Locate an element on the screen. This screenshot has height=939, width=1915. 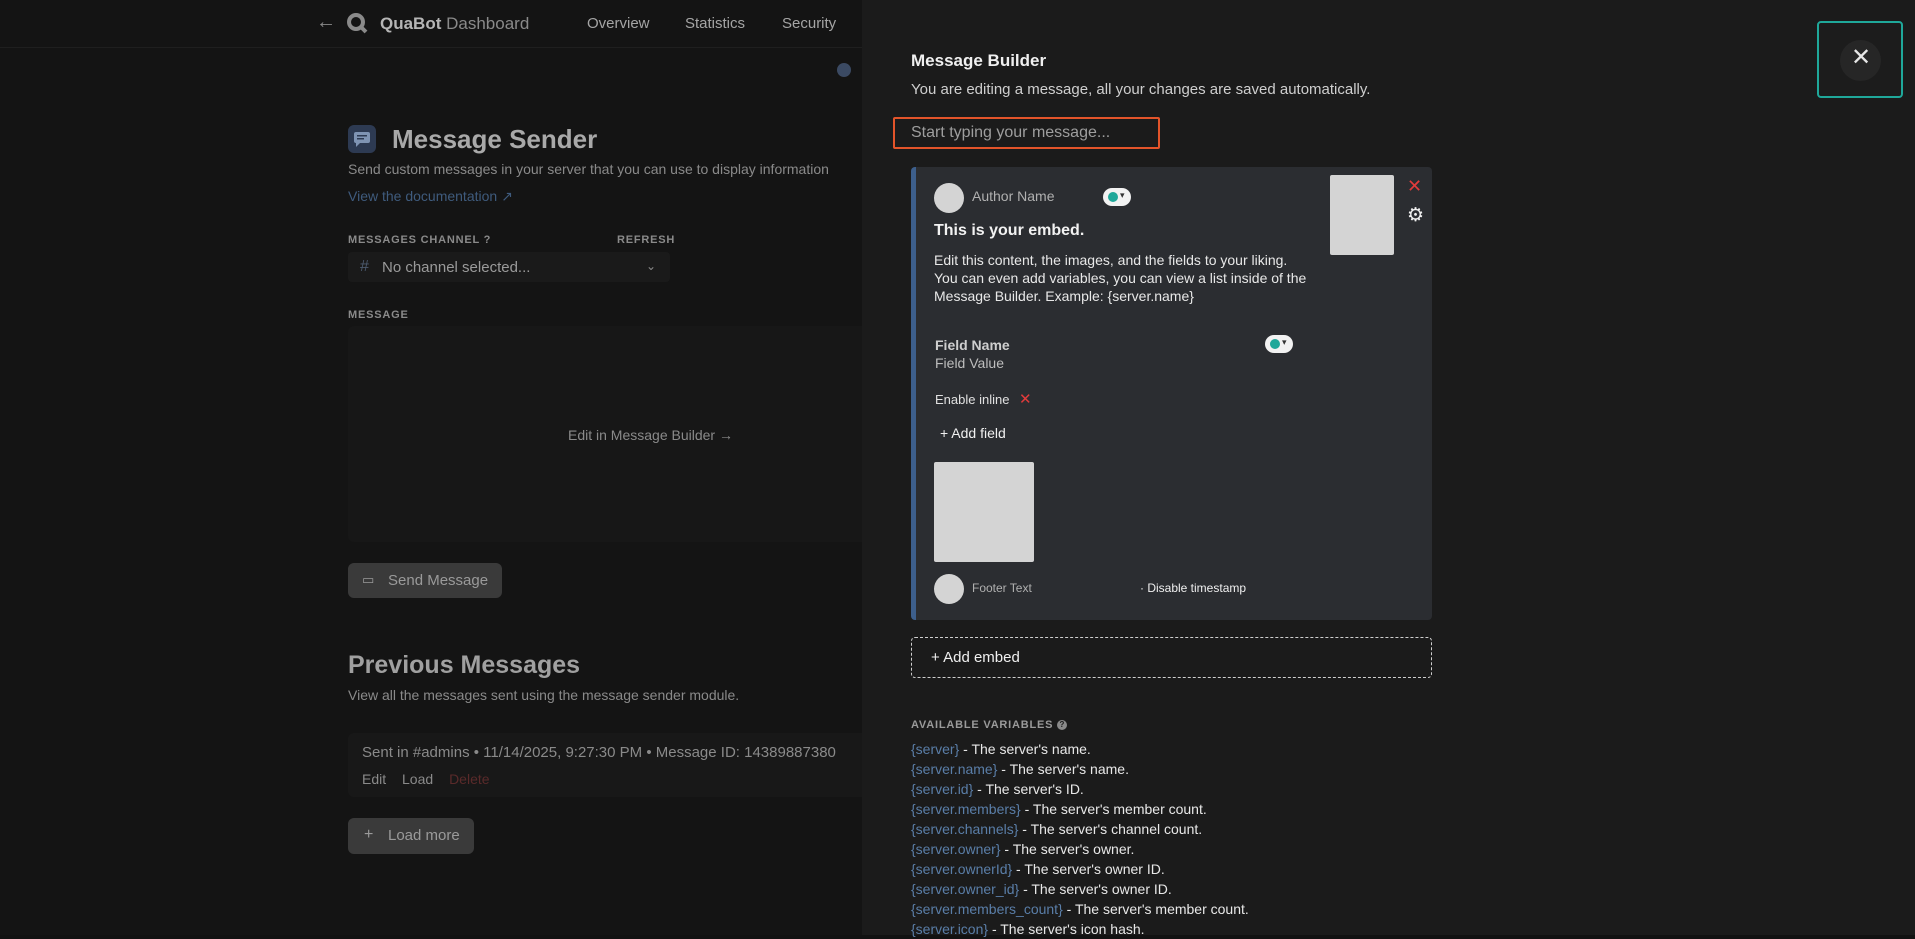
field-name: Field Name is located at coordinates (972, 345).